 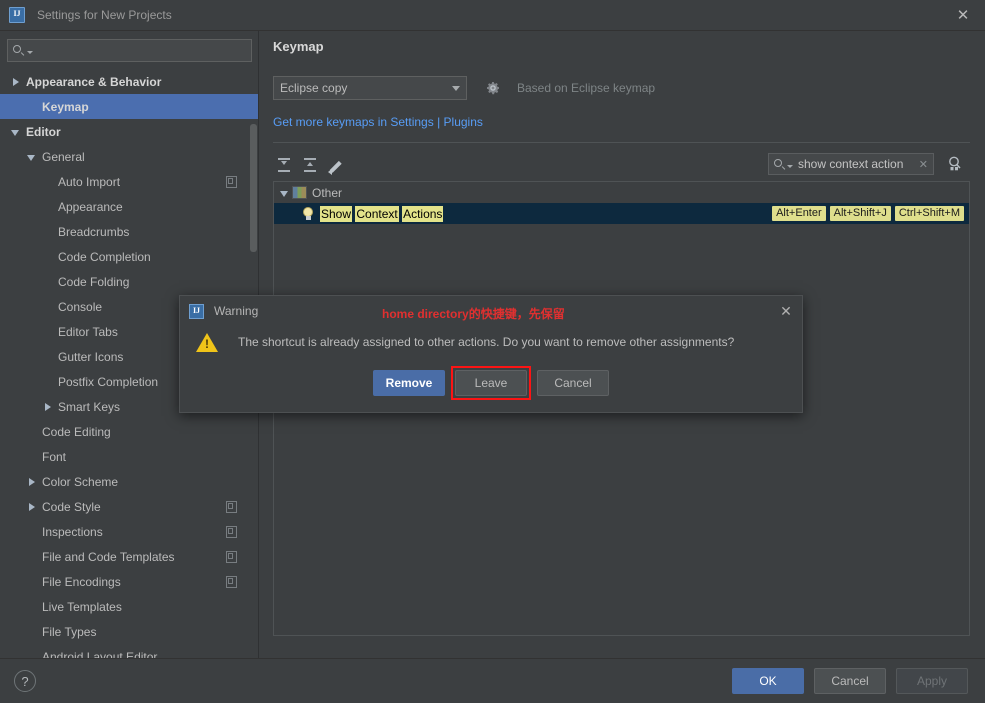 What do you see at coordinates (336, 213) in the screenshot?
I see `search-match-highlight: Show` at bounding box center [336, 213].